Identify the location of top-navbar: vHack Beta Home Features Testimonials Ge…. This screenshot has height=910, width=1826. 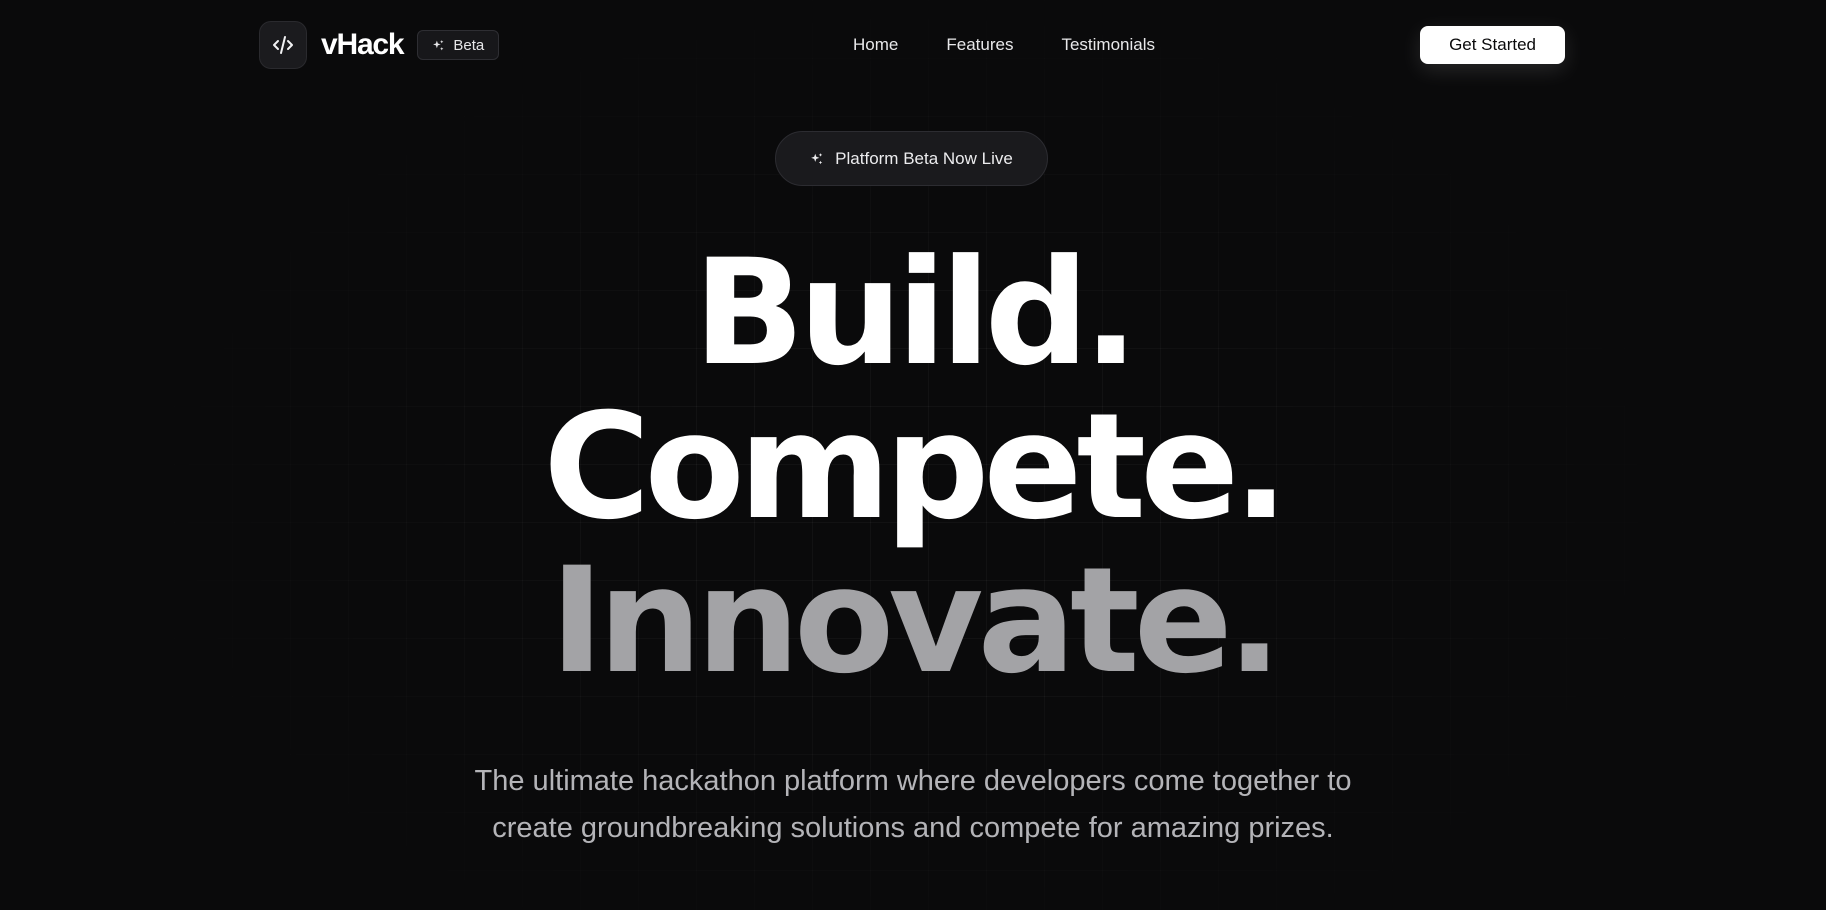
(912, 45).